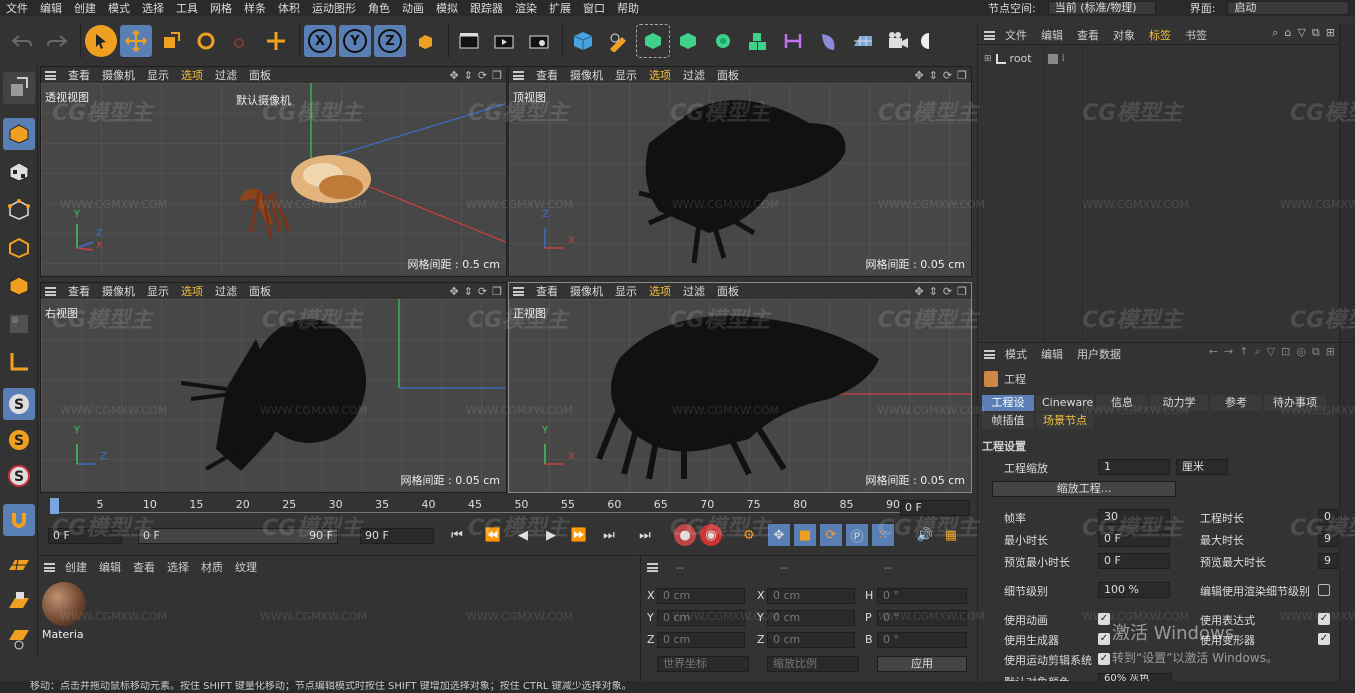  Describe the element at coordinates (701, 618) in the screenshot. I see `pos-y-field: 0 cm` at that location.